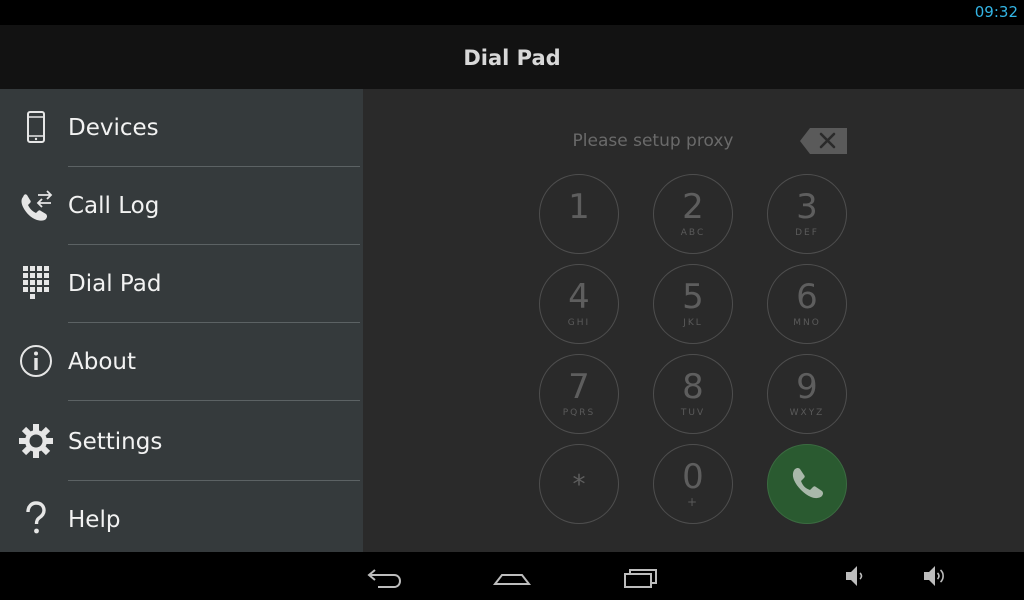  What do you see at coordinates (37, 205) in the screenshot?
I see `call-log-icon` at bounding box center [37, 205].